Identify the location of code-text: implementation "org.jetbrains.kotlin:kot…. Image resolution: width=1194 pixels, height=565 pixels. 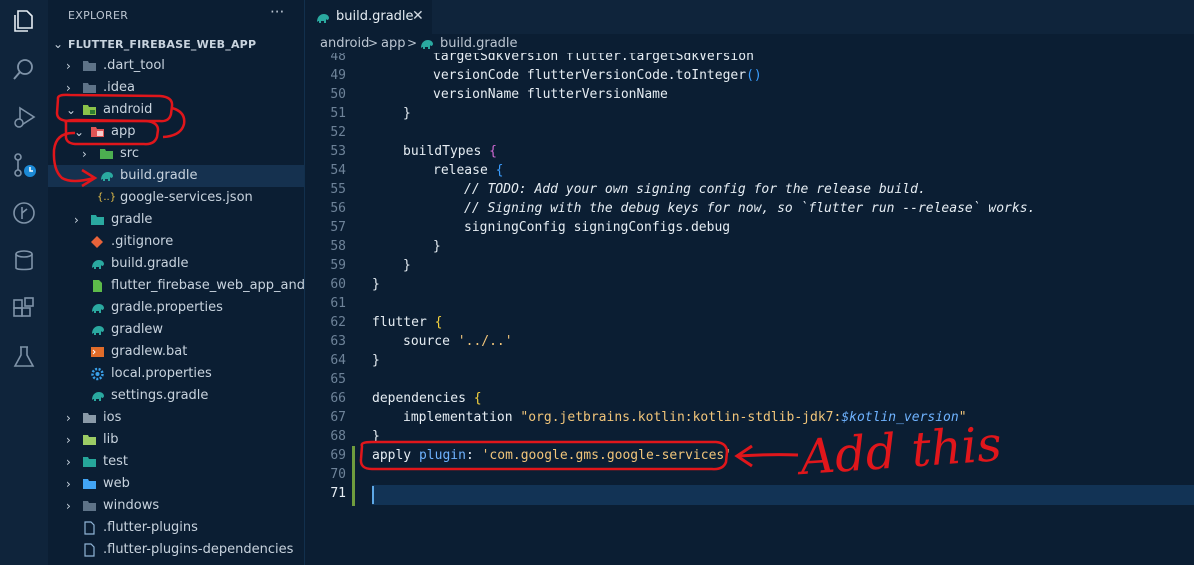
(685, 417).